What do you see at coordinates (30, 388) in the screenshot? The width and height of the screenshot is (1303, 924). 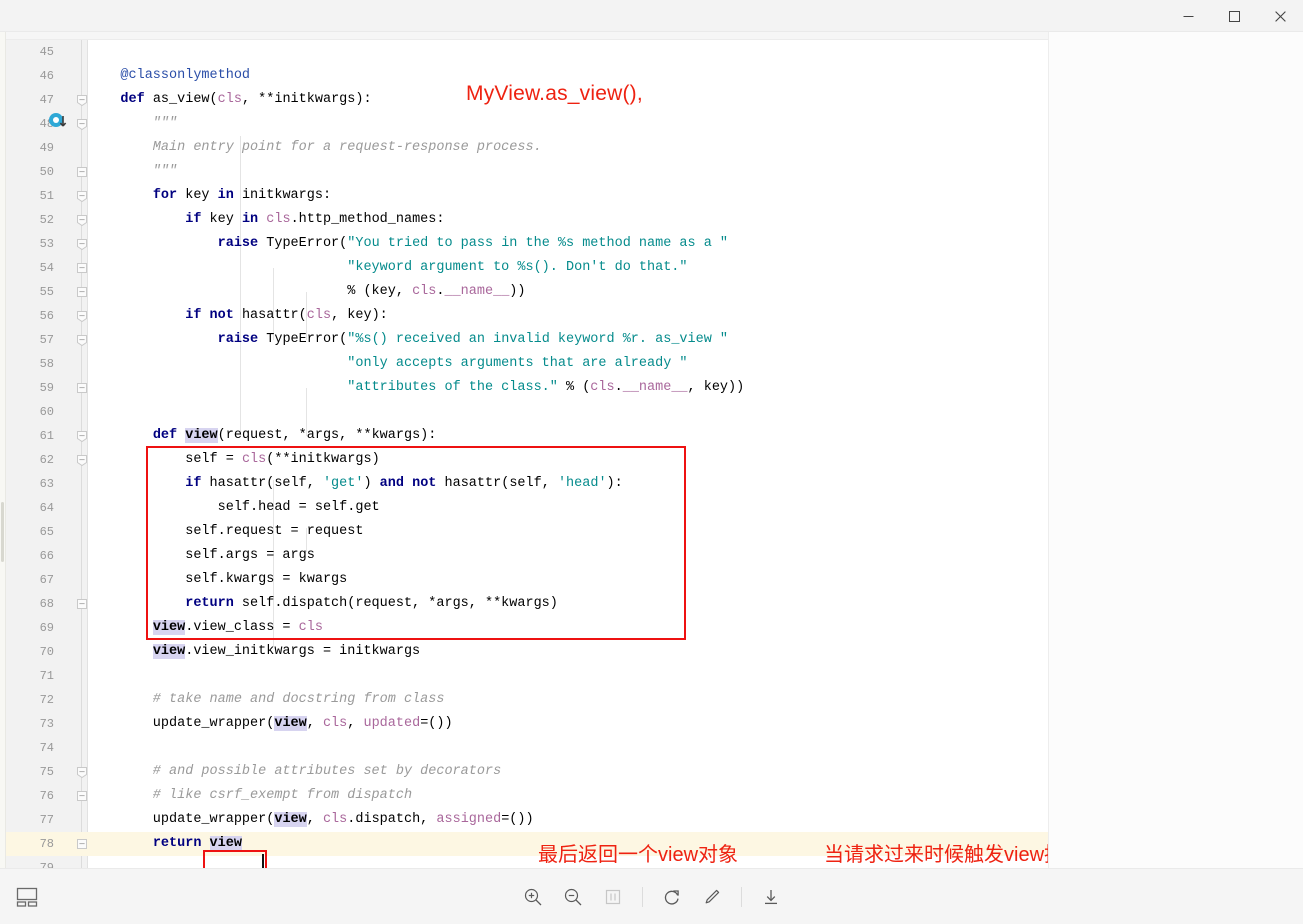 I see `line-number: 59` at bounding box center [30, 388].